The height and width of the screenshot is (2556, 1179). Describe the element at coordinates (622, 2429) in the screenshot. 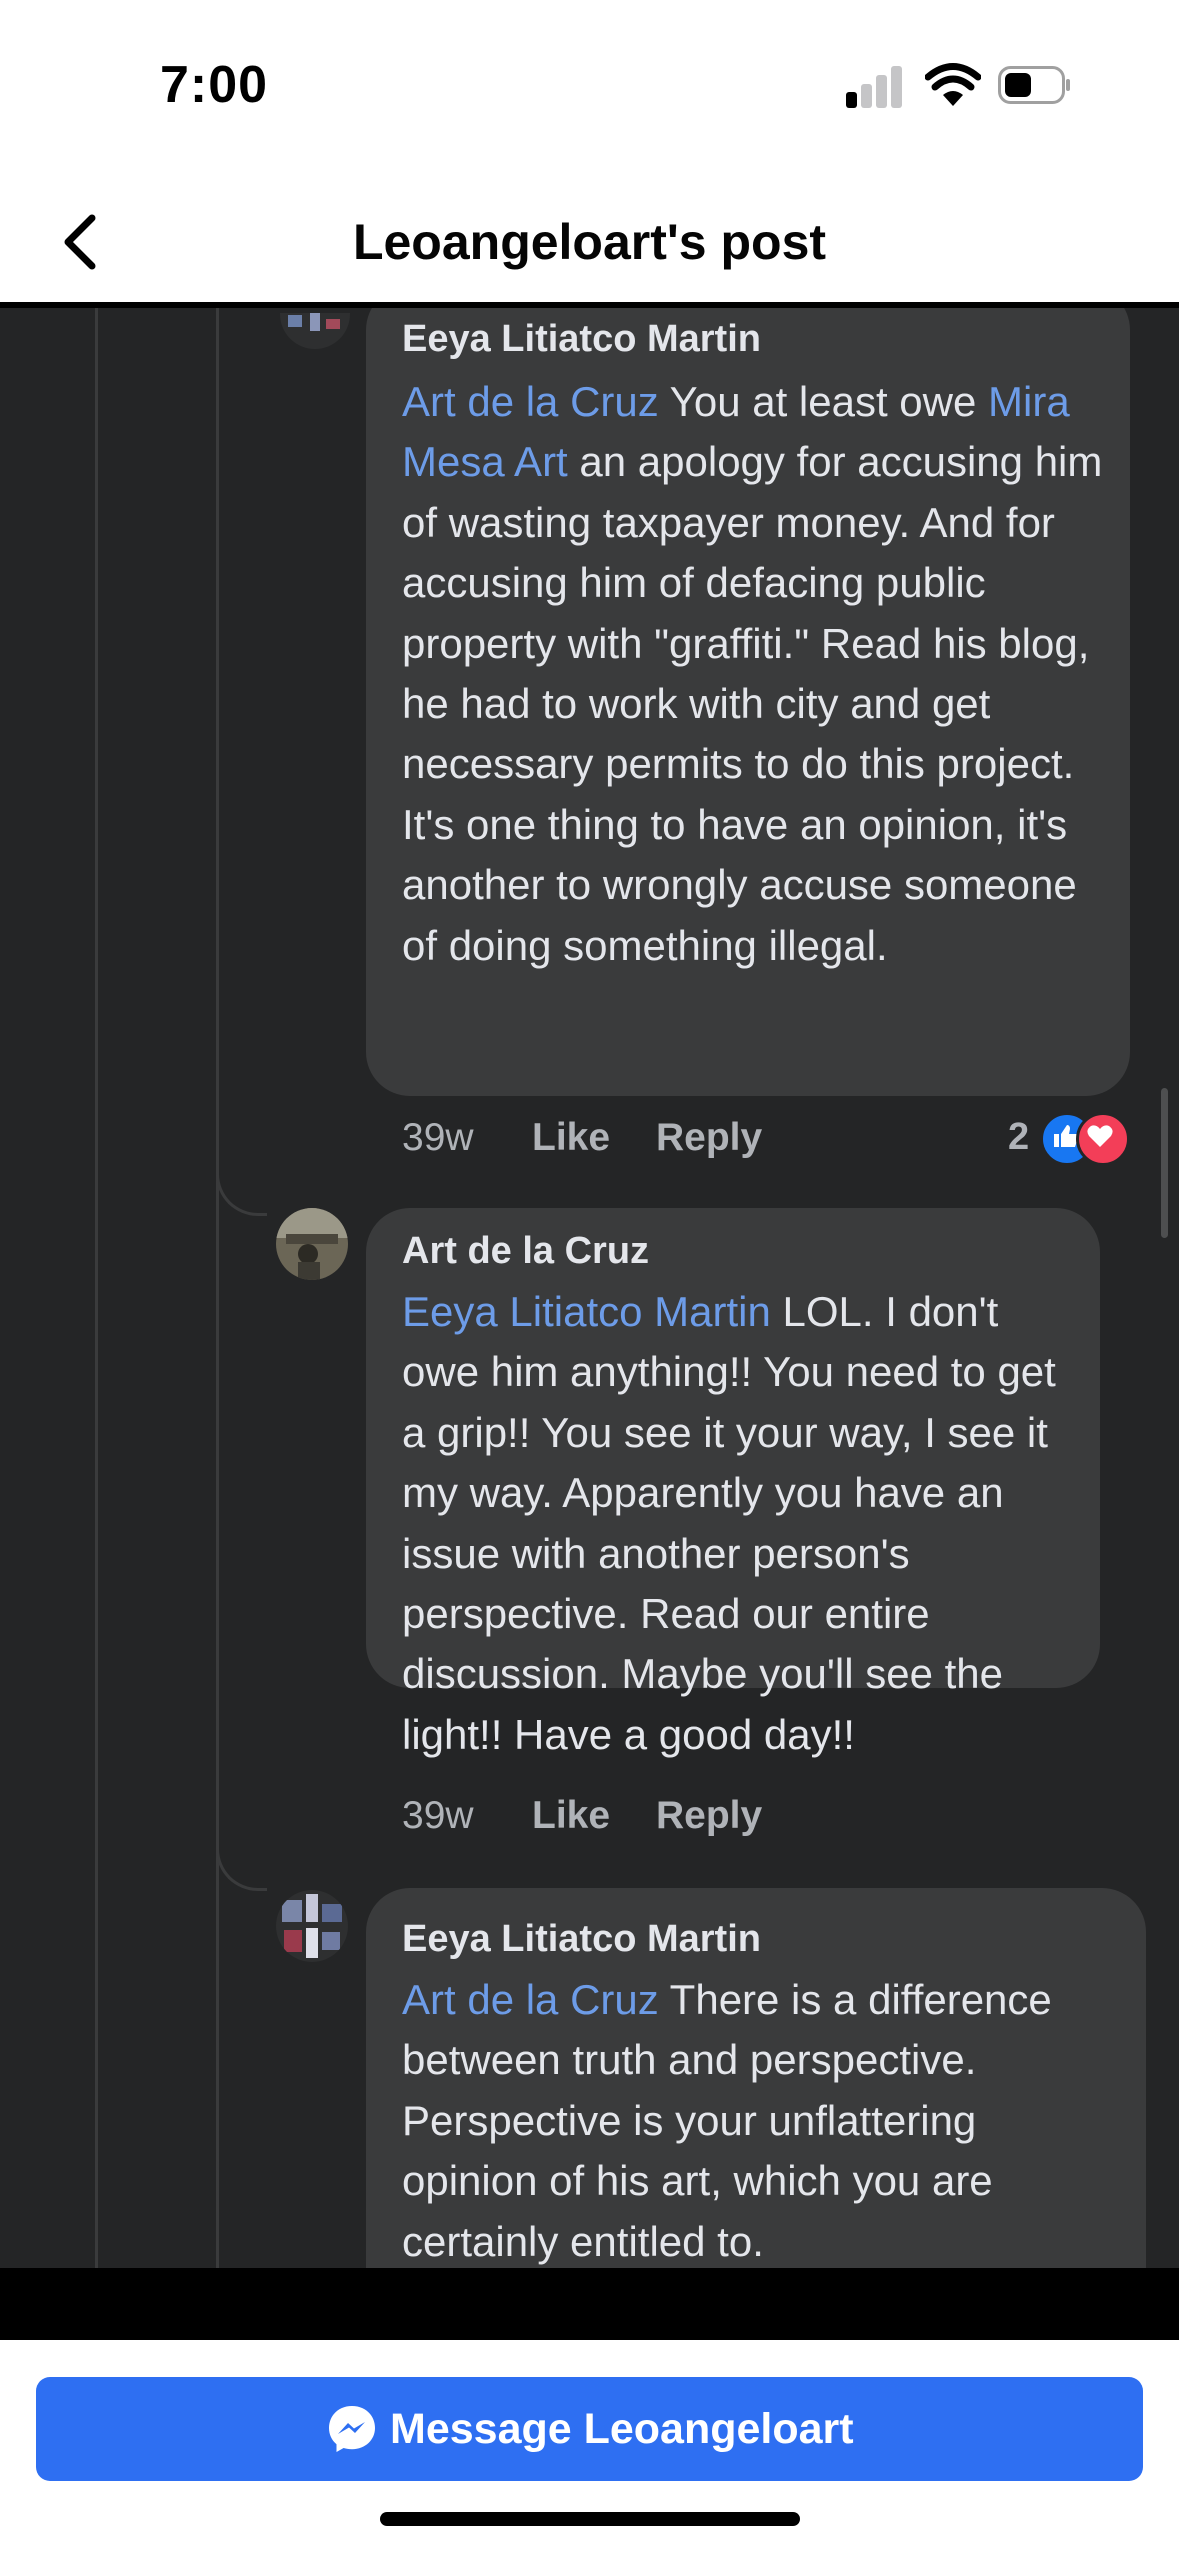

I see `message-button-label: Message Leoangeloart` at that location.